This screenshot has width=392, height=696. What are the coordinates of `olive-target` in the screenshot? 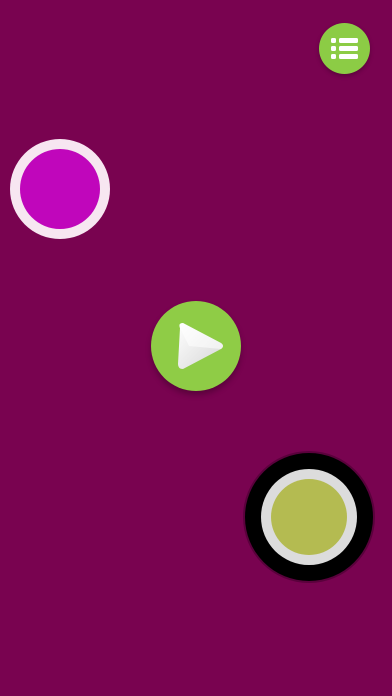 It's located at (309, 517).